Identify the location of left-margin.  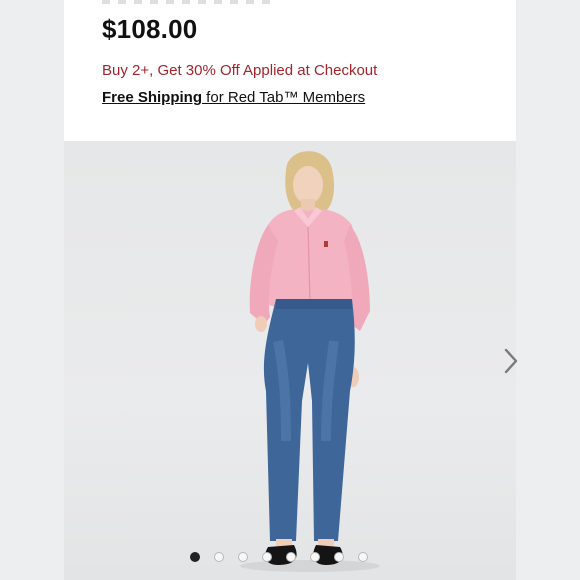
(32, 290).